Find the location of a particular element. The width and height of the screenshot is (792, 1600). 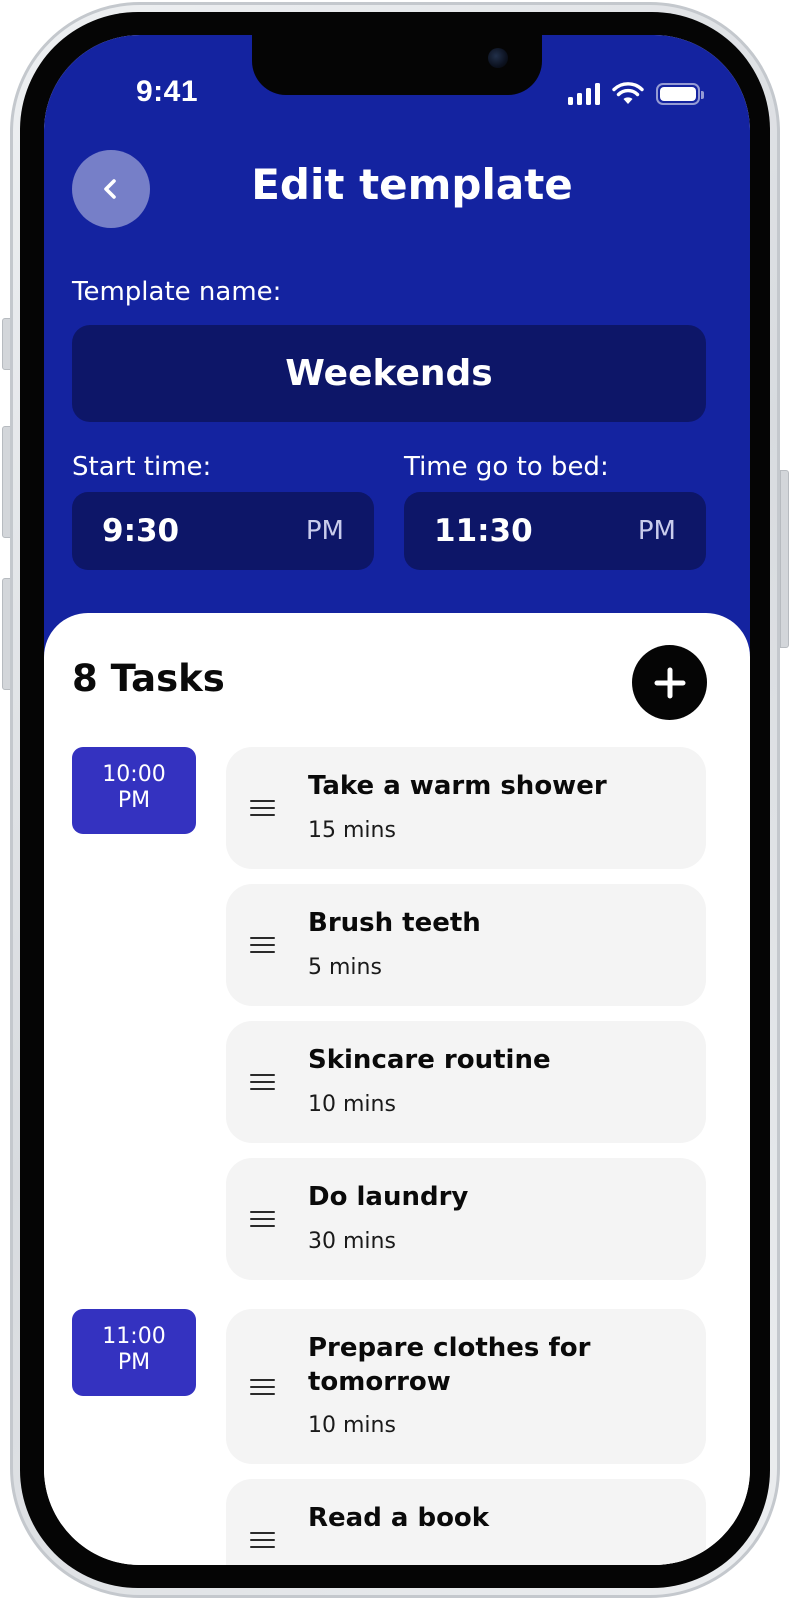

bed-time-ampm: PM is located at coordinates (656, 531).